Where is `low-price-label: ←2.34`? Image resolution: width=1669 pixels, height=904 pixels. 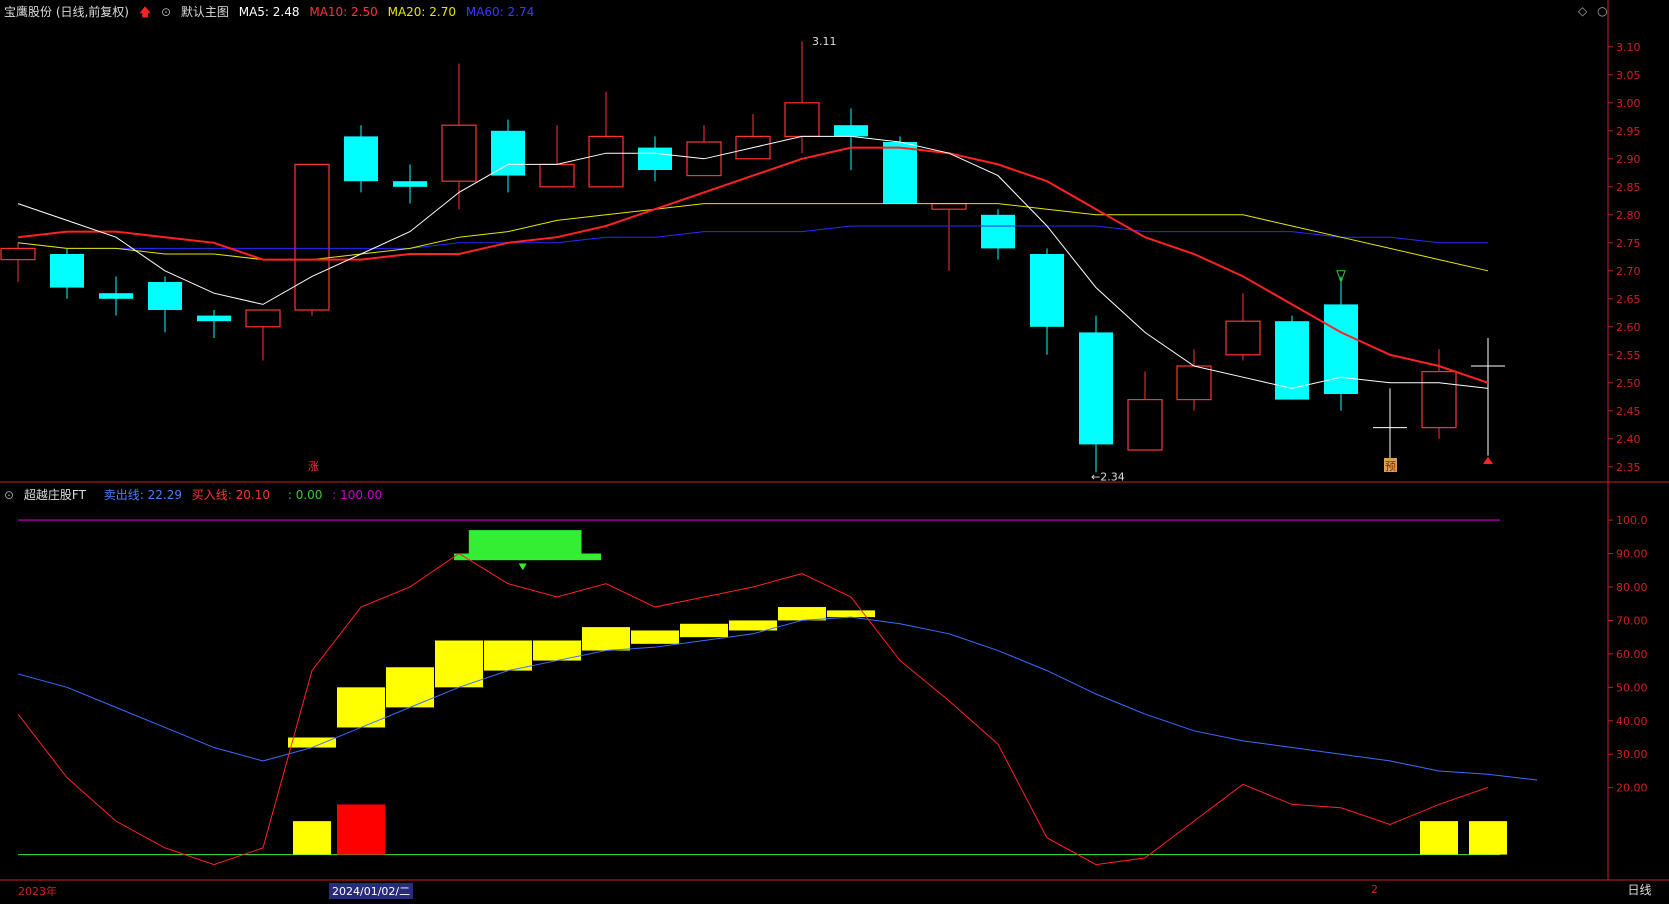 low-price-label: ←2.34 is located at coordinates (1108, 476).